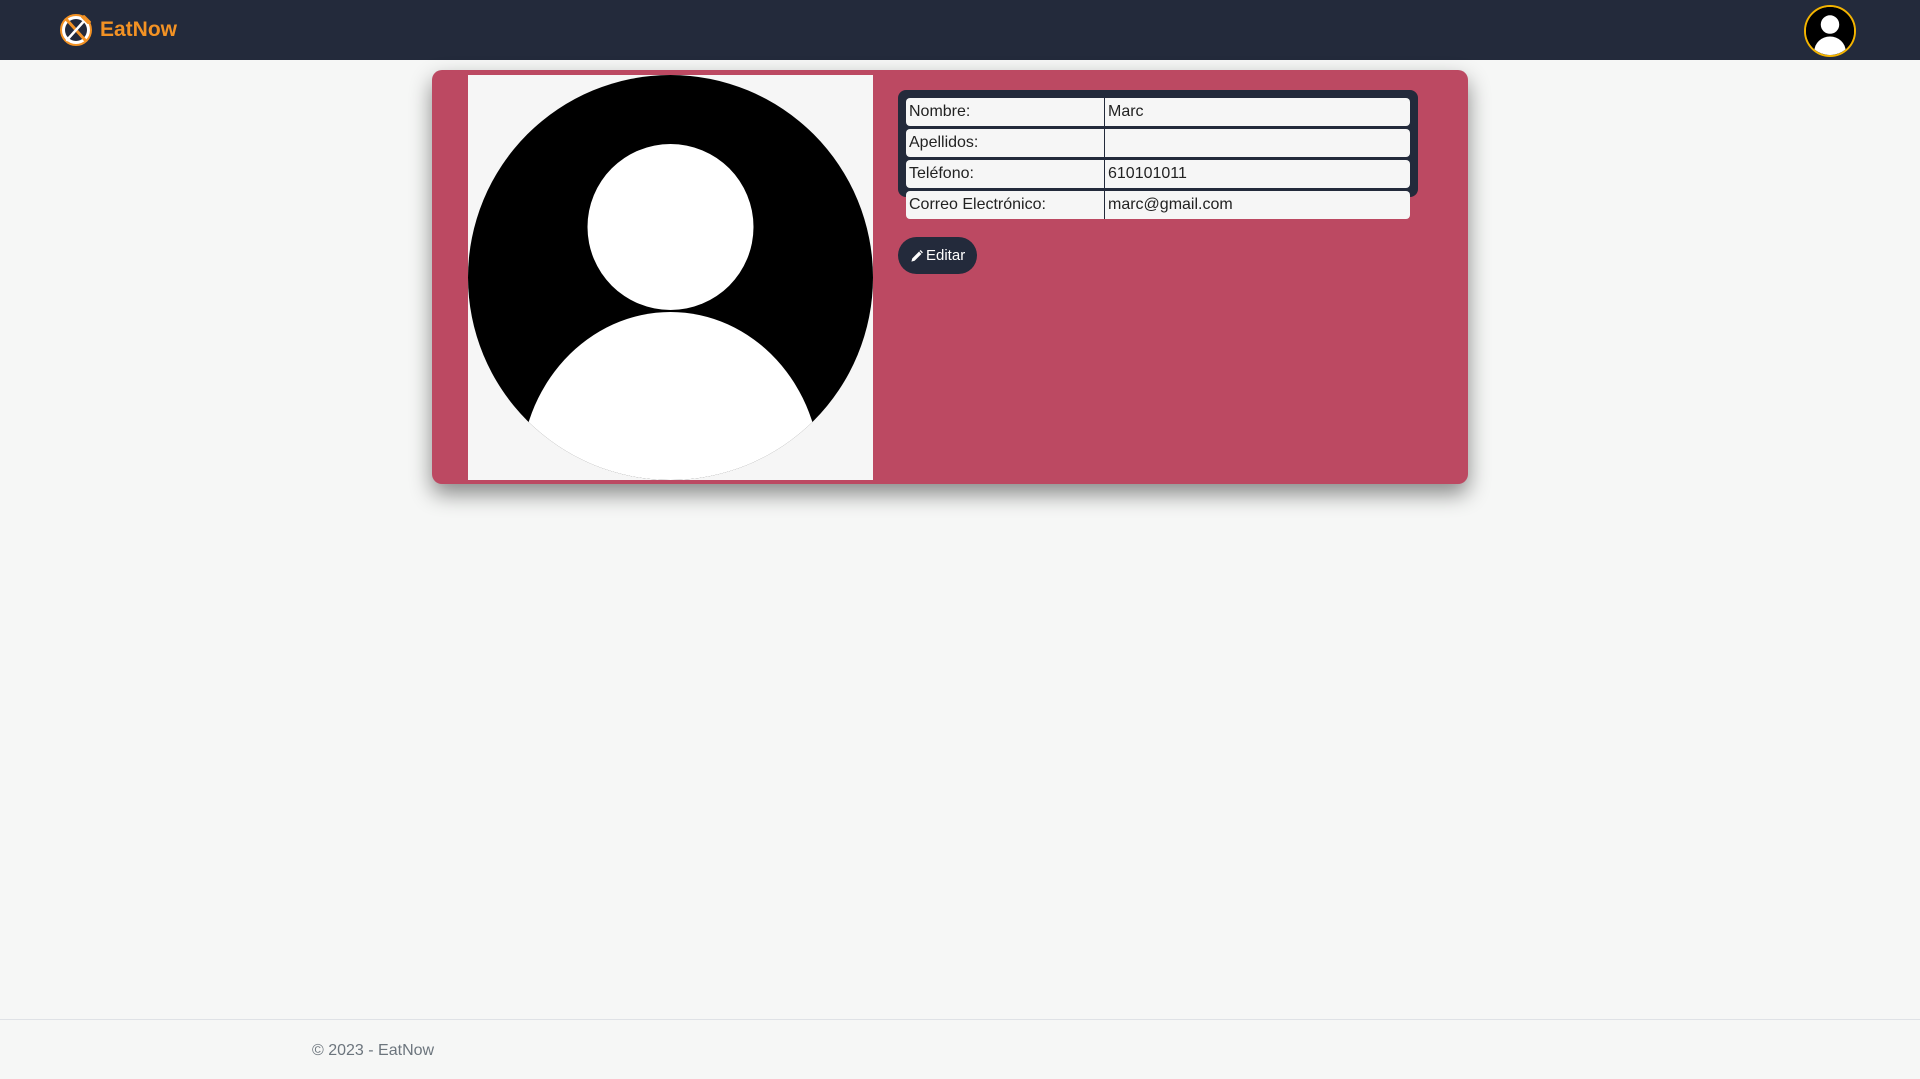 This screenshot has height=1079, width=1920. I want to click on field-row-apellidos: Apellidos:, so click(1158, 143).